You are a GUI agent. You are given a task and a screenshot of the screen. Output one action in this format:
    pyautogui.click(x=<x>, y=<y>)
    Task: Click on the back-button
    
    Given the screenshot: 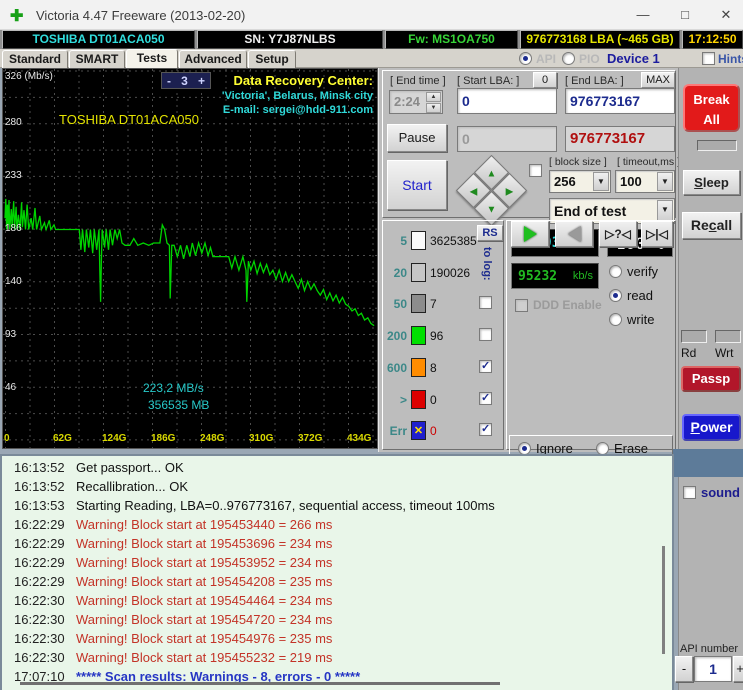 What is the action you would take?
    pyautogui.click(x=574, y=234)
    